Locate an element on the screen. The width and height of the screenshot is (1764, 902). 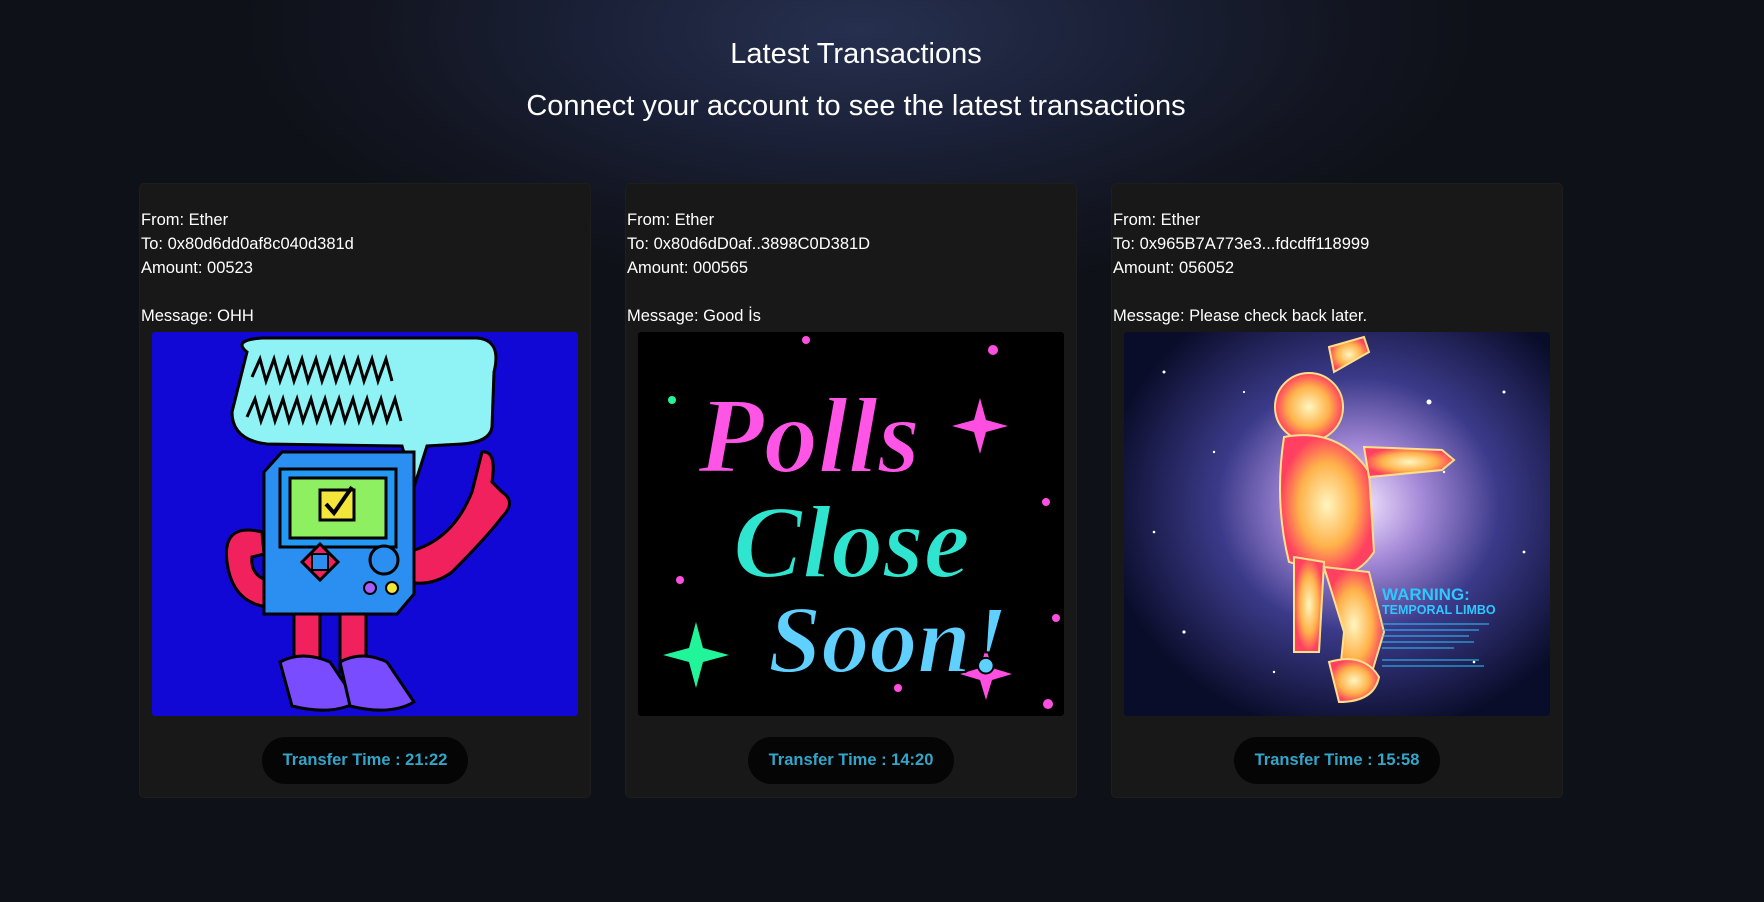
amount-label: Amount: 056052 is located at coordinates (1174, 268).